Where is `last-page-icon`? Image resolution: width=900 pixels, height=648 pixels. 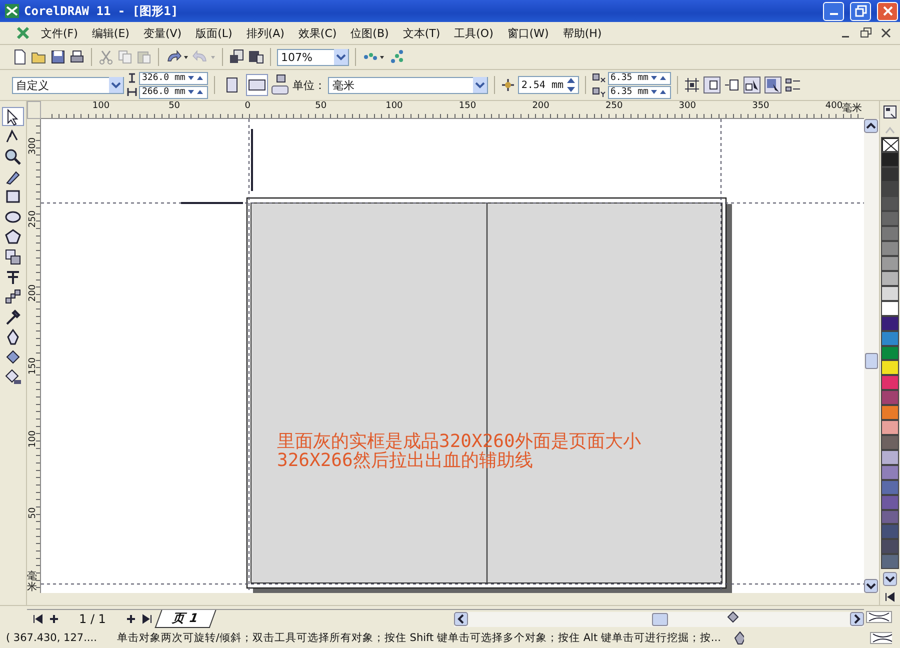
last-page-icon is located at coordinates (147, 619).